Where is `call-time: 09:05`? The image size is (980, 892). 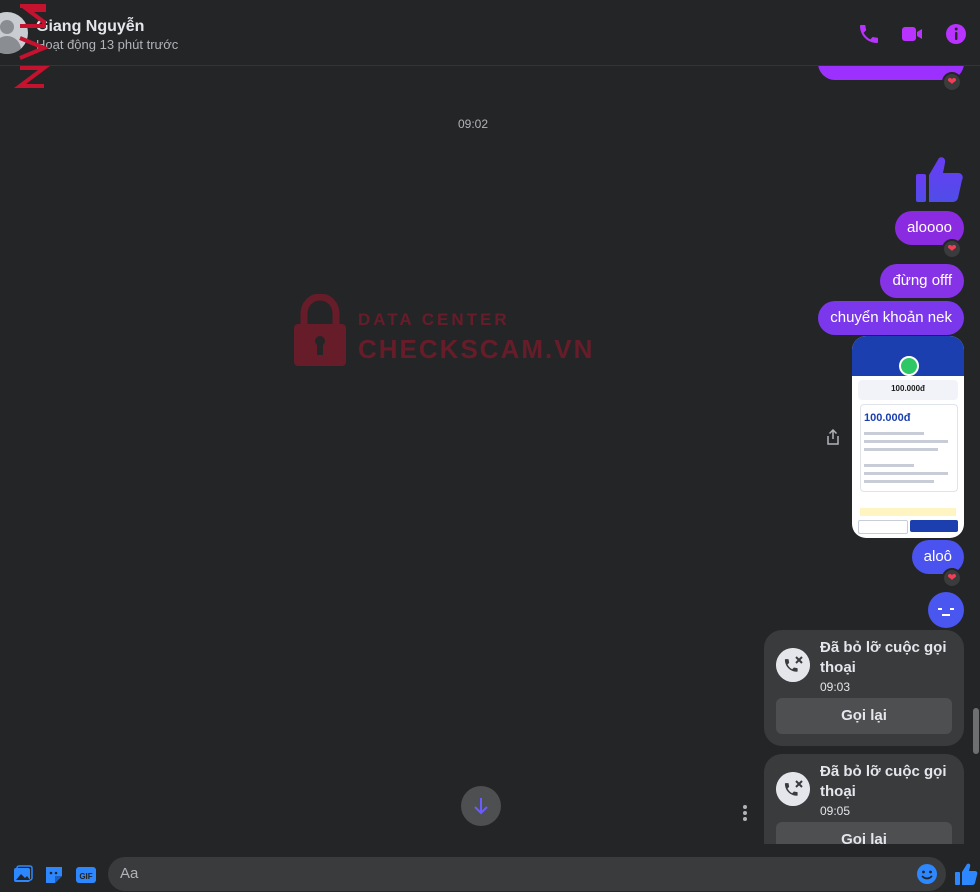 call-time: 09:05 is located at coordinates (835, 811).